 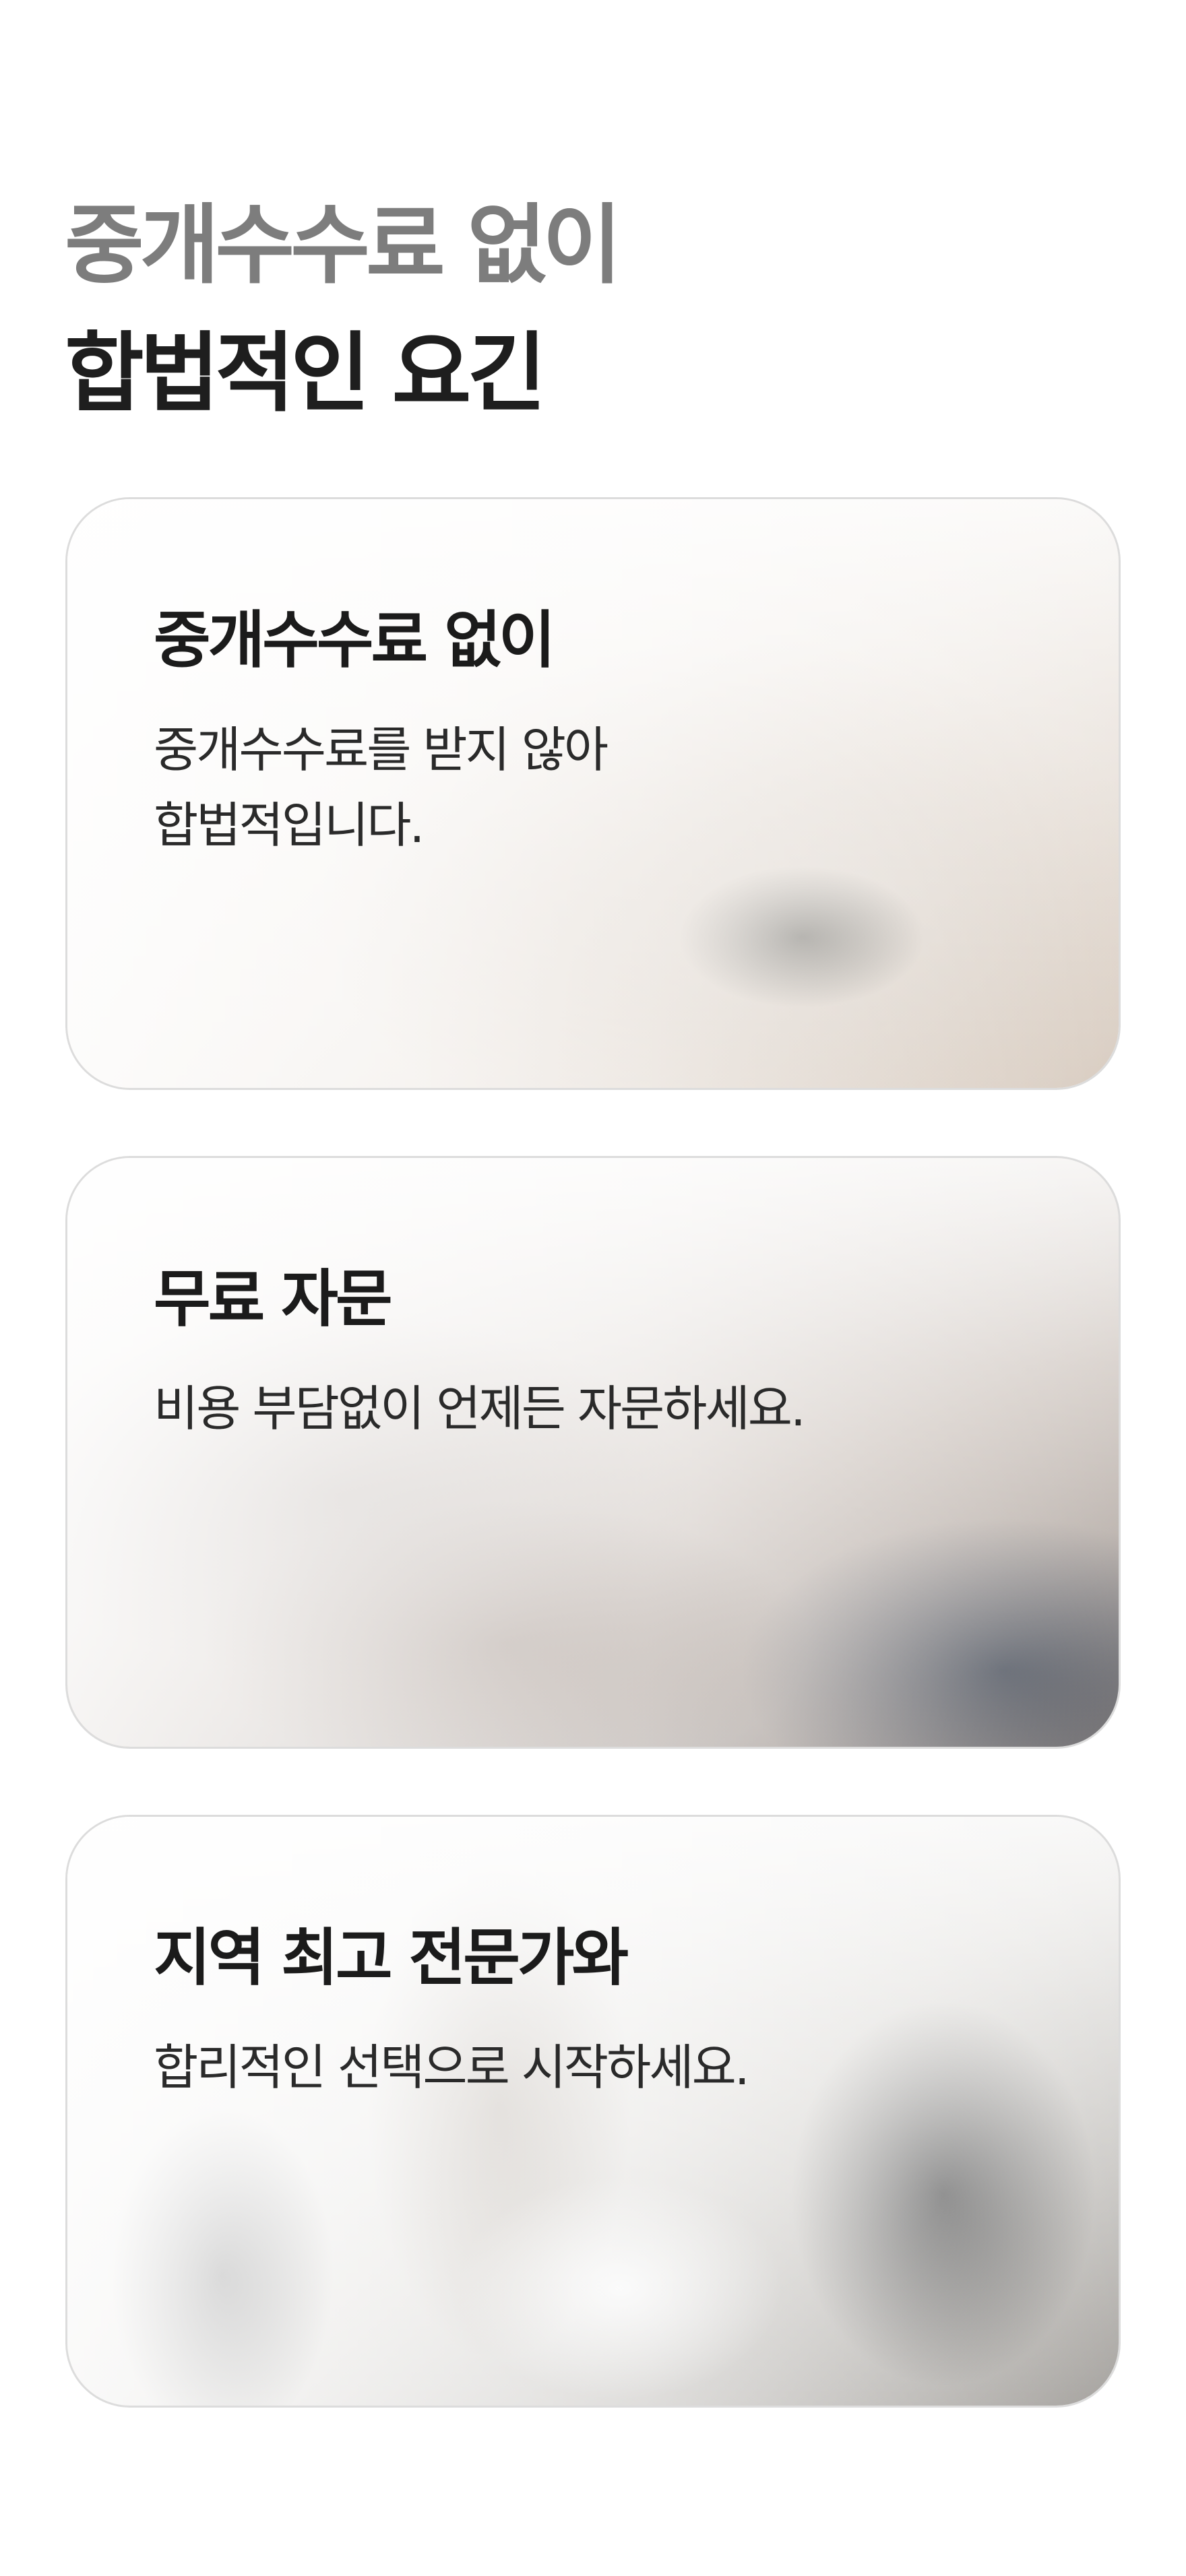 What do you see at coordinates (592, 2012) in the screenshot?
I see `card-text: 지역 최고 전문가와 합리적인 선택으로 시작하세요.` at bounding box center [592, 2012].